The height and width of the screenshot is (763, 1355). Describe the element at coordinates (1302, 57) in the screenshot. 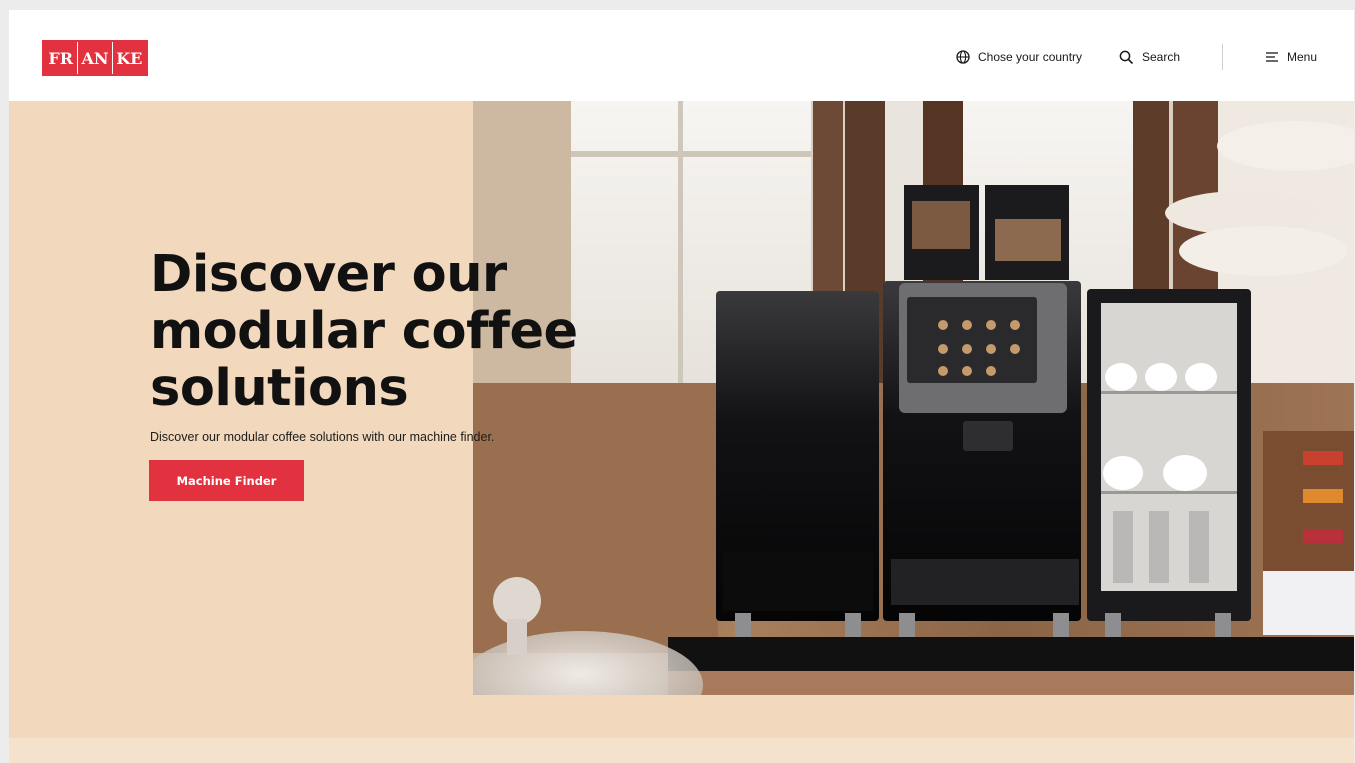

I see `menu-label: Menu` at that location.